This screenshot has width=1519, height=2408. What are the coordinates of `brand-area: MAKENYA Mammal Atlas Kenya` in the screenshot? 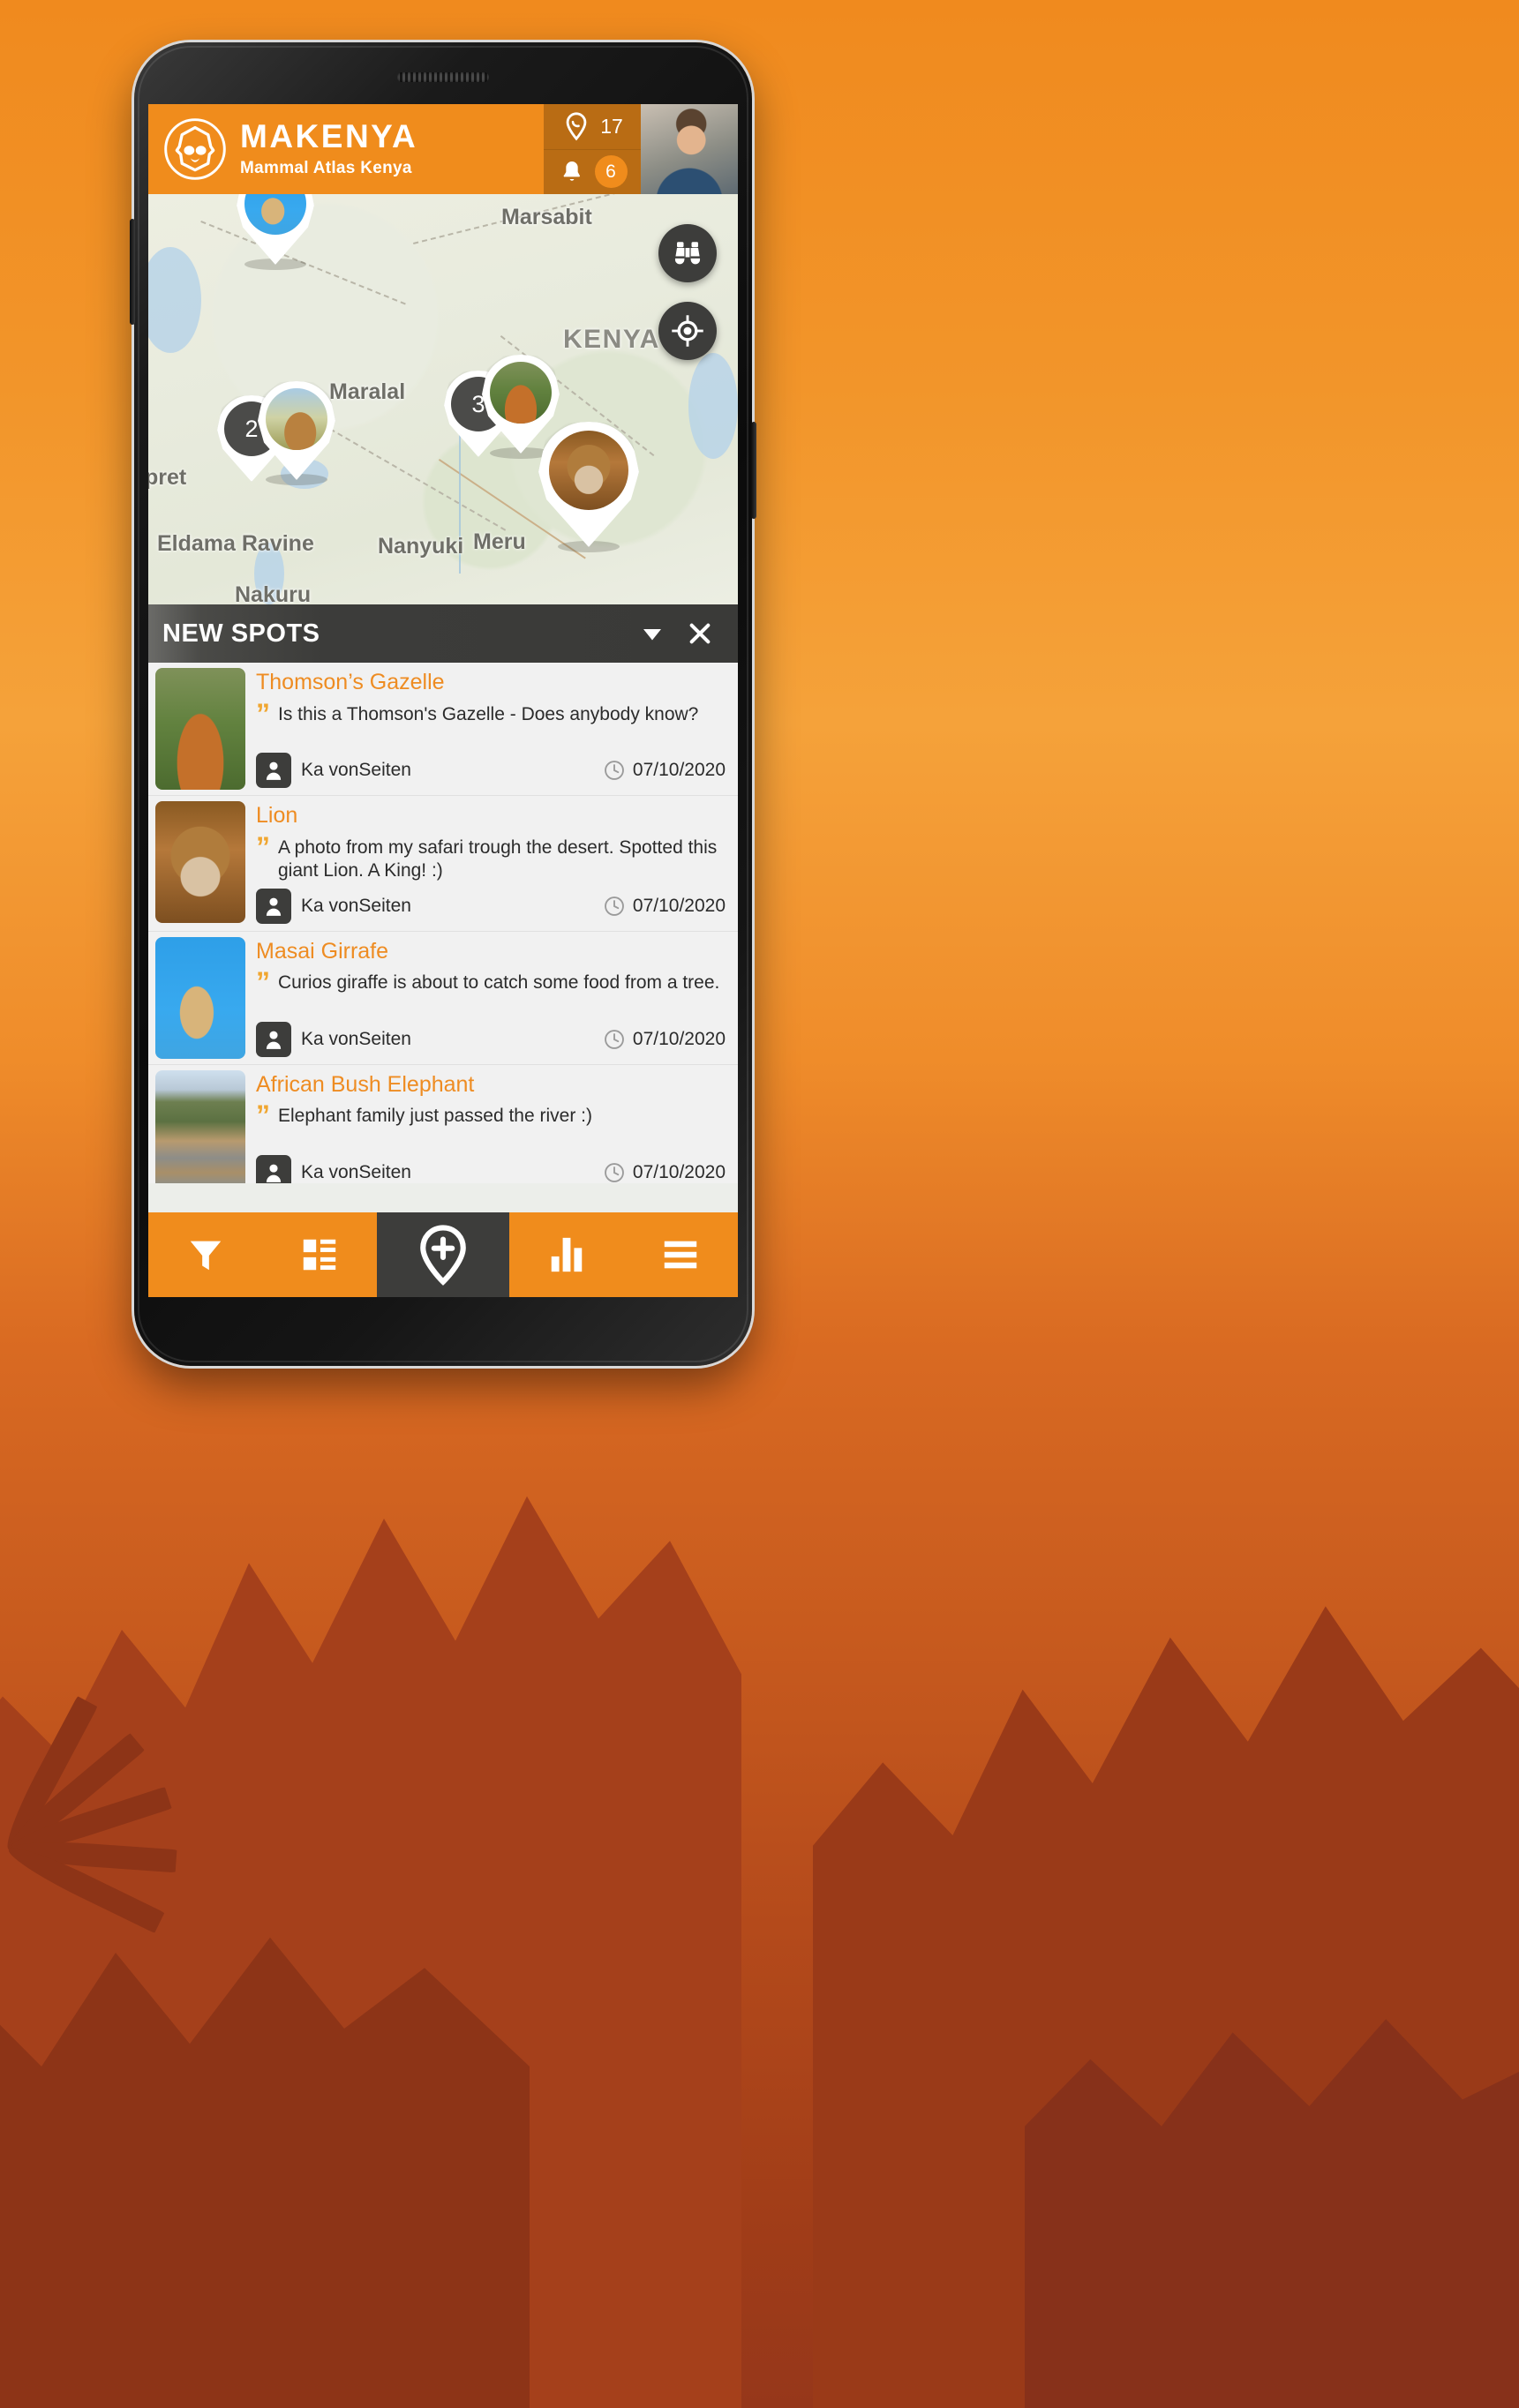 It's located at (346, 149).